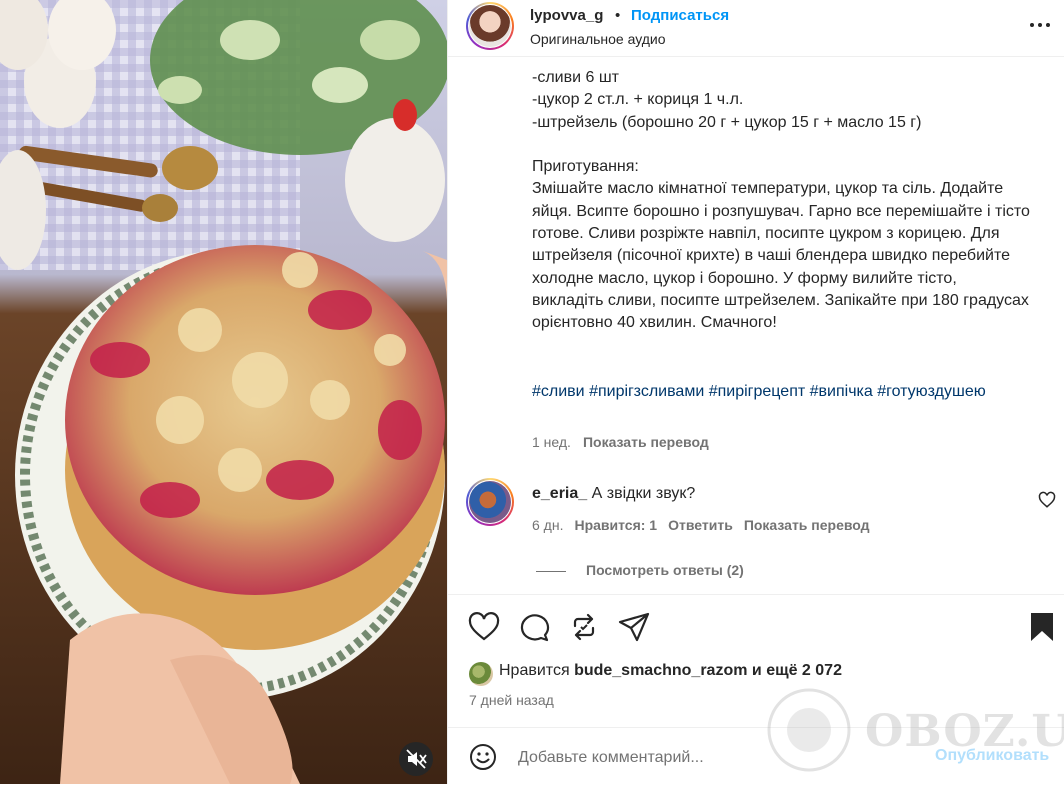 The width and height of the screenshot is (1064, 789). Describe the element at coordinates (646, 442) in the screenshot. I see `translate-caption-button: Показать перевод` at that location.